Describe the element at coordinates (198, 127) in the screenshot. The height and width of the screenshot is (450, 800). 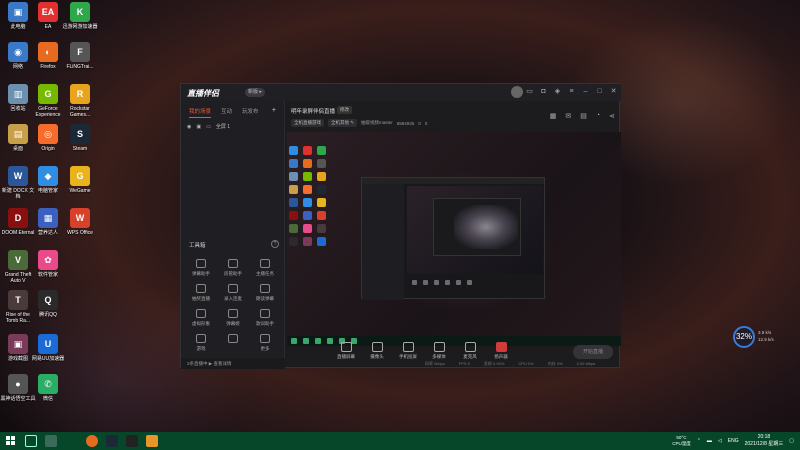
I see `lock-icon: ▣` at that location.